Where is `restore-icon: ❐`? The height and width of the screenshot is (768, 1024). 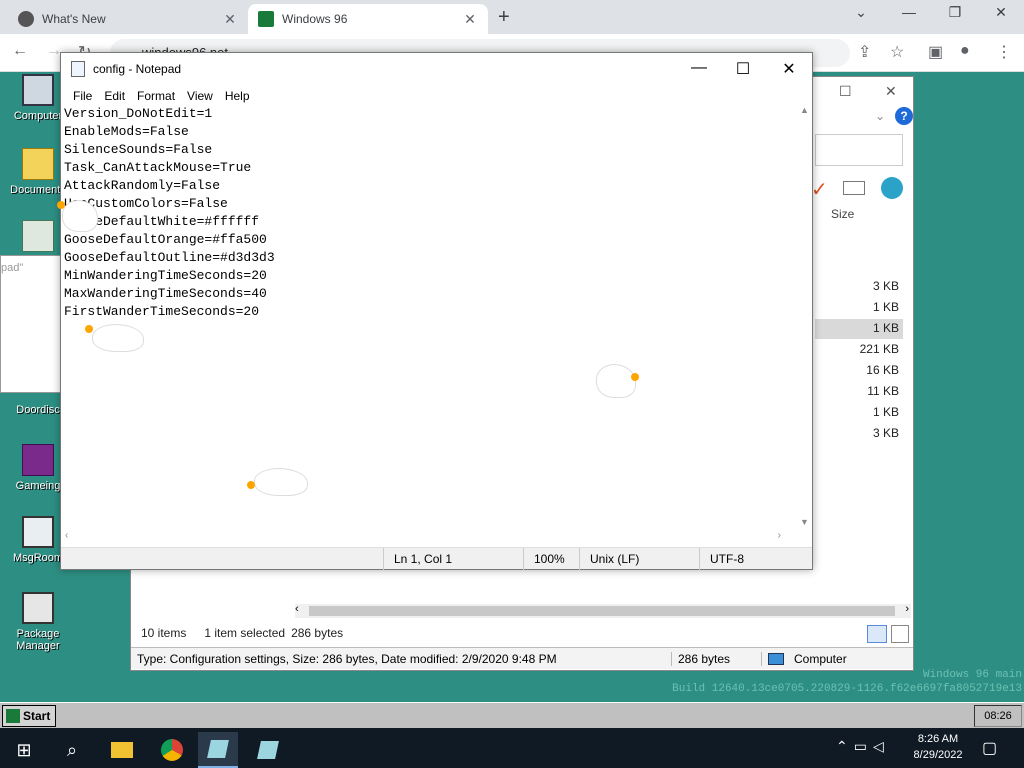
restore-icon: ❐ is located at coordinates (955, 12).